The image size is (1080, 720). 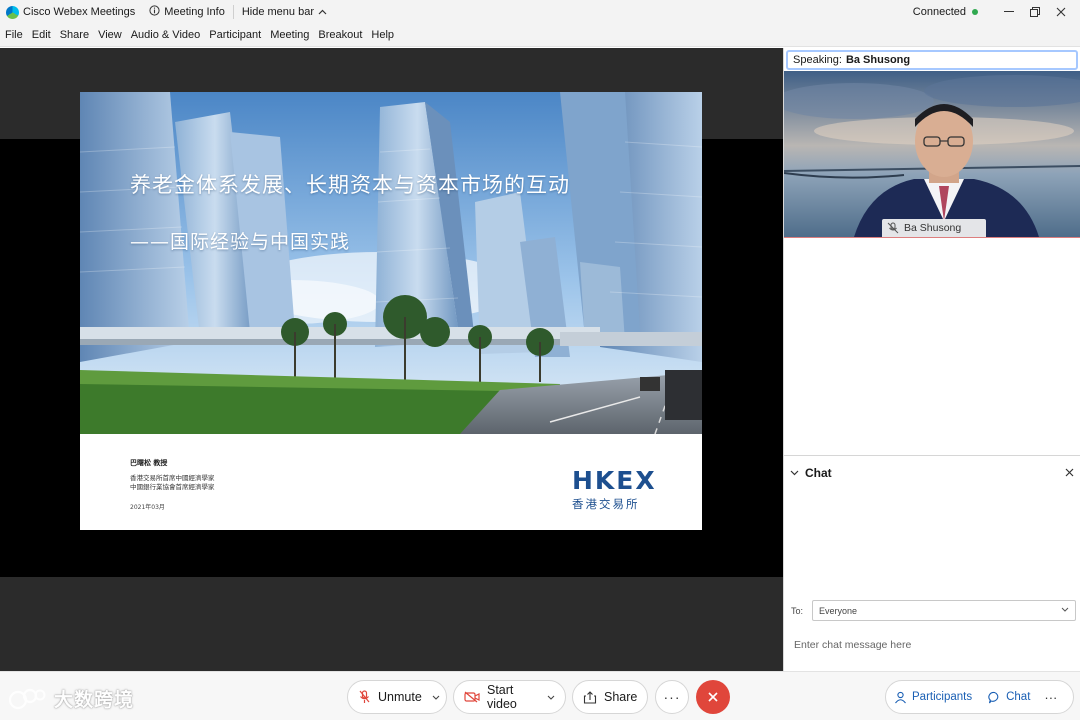 What do you see at coordinates (240, 242) in the screenshot?
I see `slide-subtitle: ——国际经验与中国实践` at bounding box center [240, 242].